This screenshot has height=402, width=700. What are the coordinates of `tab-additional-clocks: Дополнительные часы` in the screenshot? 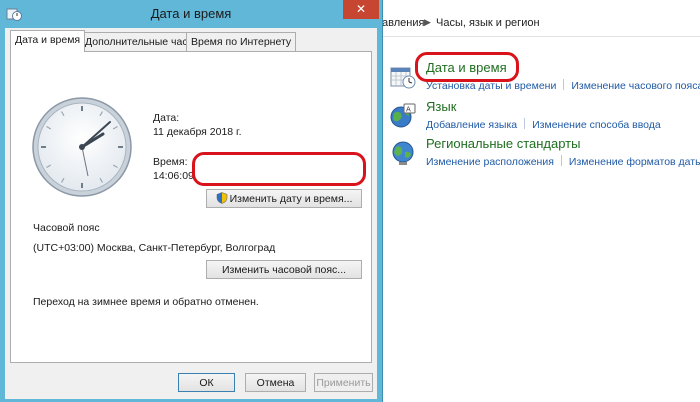 It's located at (140, 41).